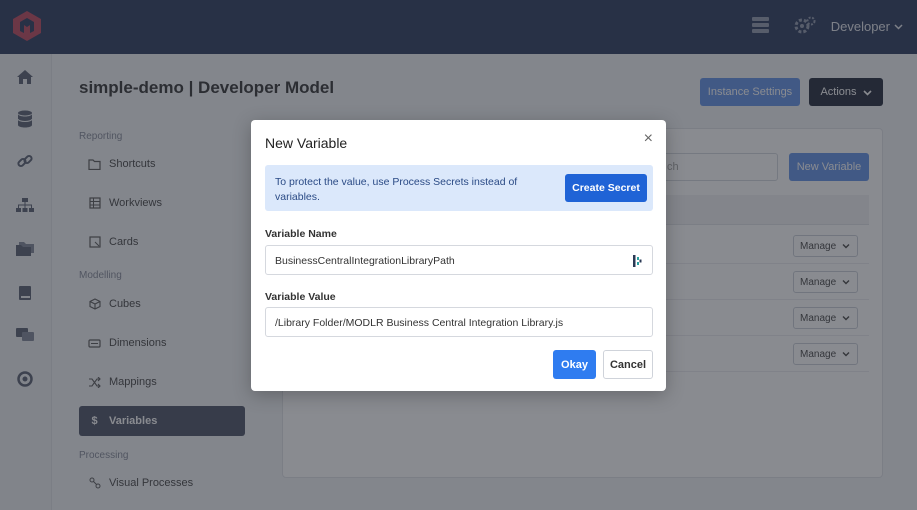 This screenshot has height=510, width=917. Describe the element at coordinates (300, 297) in the screenshot. I see `variable-value-label: Variable Value` at that location.